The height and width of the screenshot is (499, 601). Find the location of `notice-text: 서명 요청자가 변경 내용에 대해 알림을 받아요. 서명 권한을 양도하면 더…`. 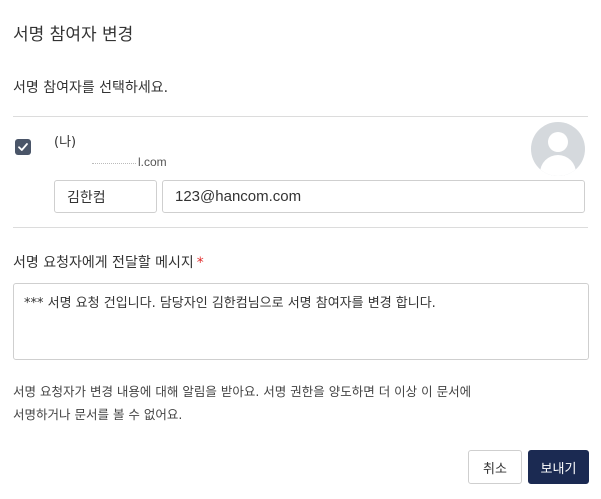

notice-text: 서명 요청자가 변경 내용에 대해 알림을 받아요. 서명 권한을 양도하면 더… is located at coordinates (242, 403).